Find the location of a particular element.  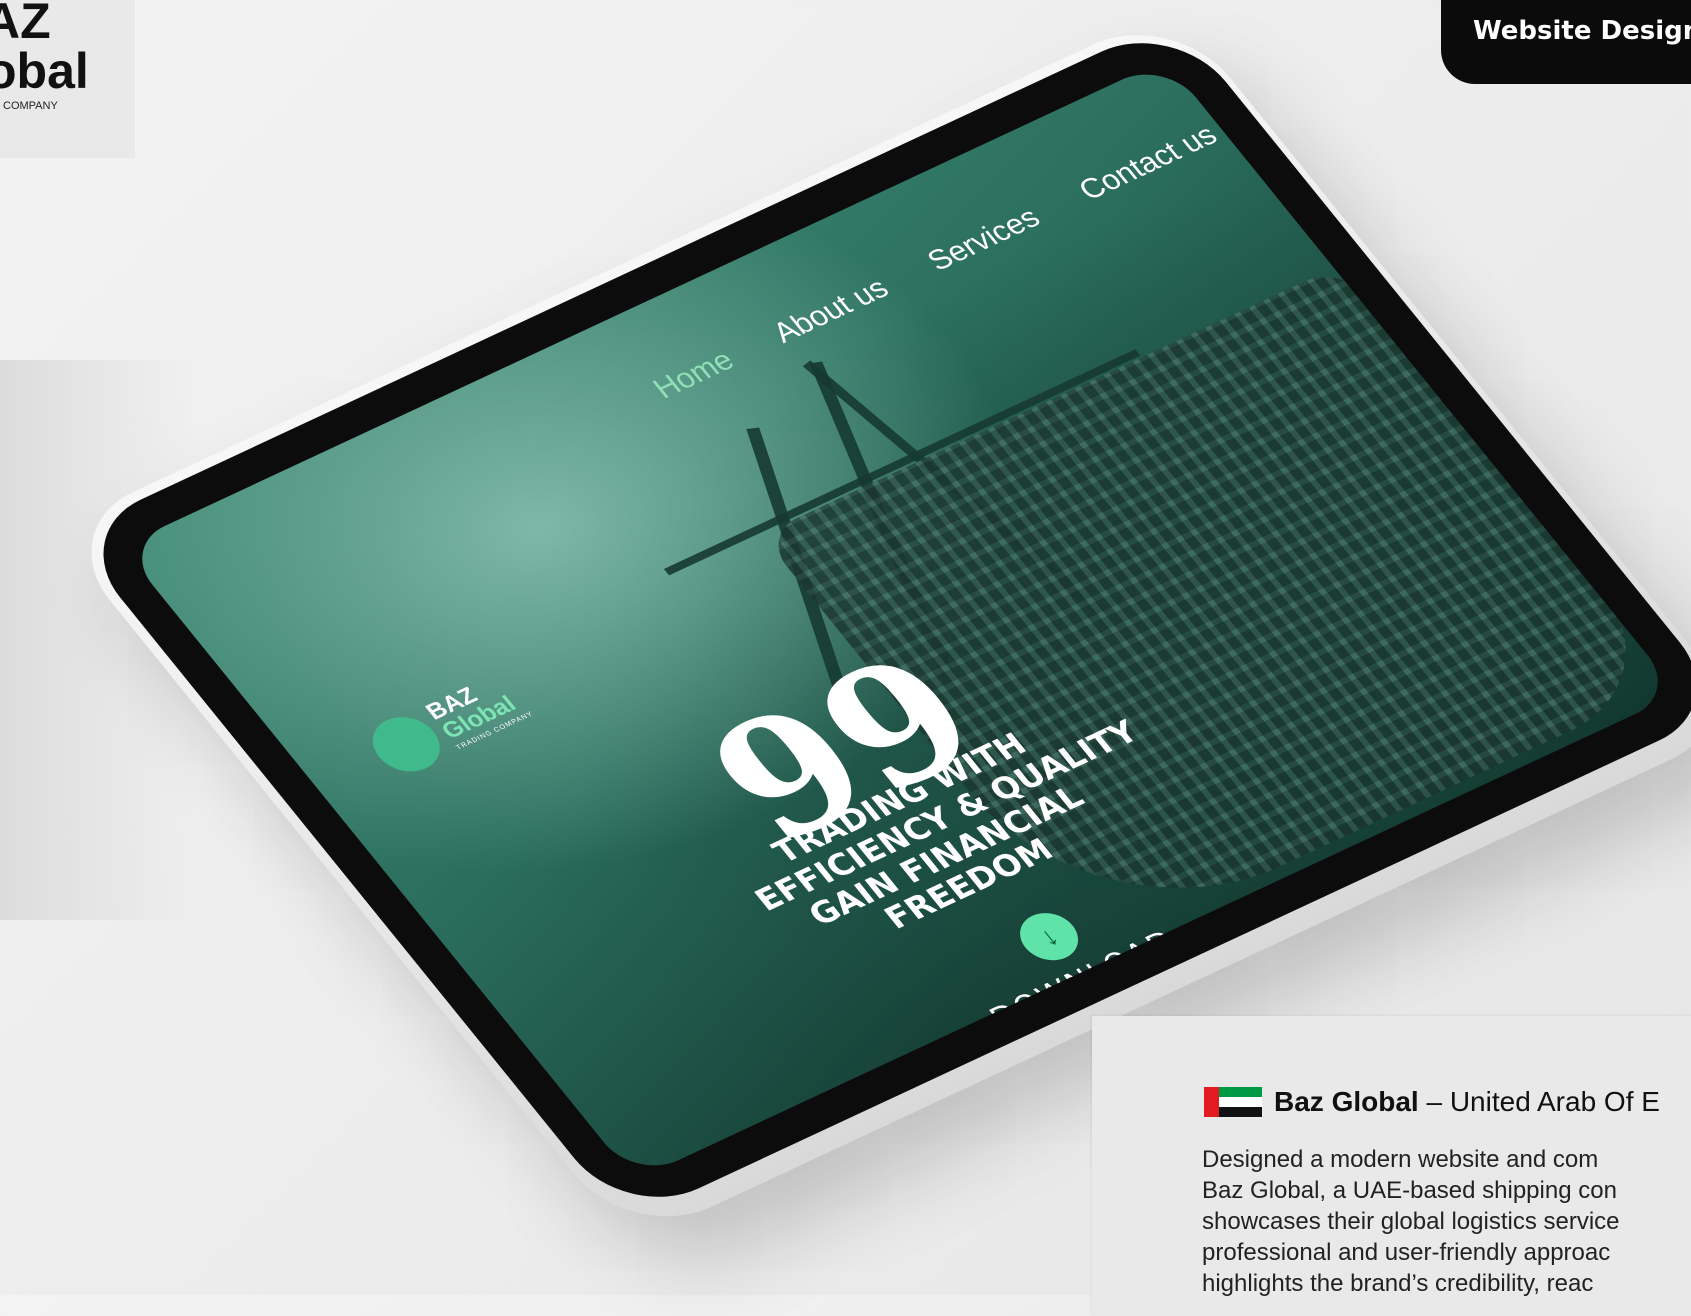

nav-services: Services is located at coordinates (984, 240).